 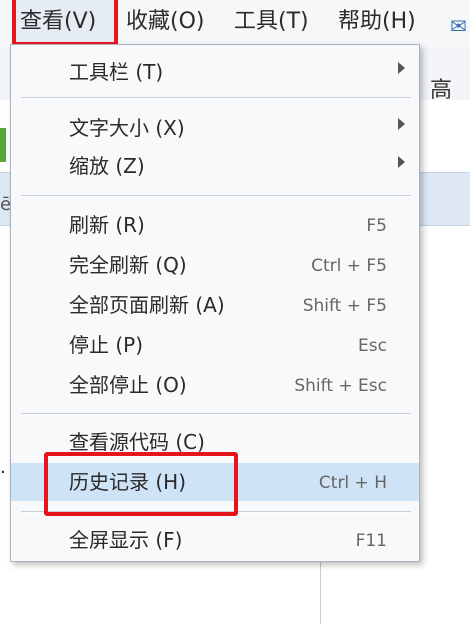 I want to click on menu-item-label: 停止 (P), so click(x=106, y=345).